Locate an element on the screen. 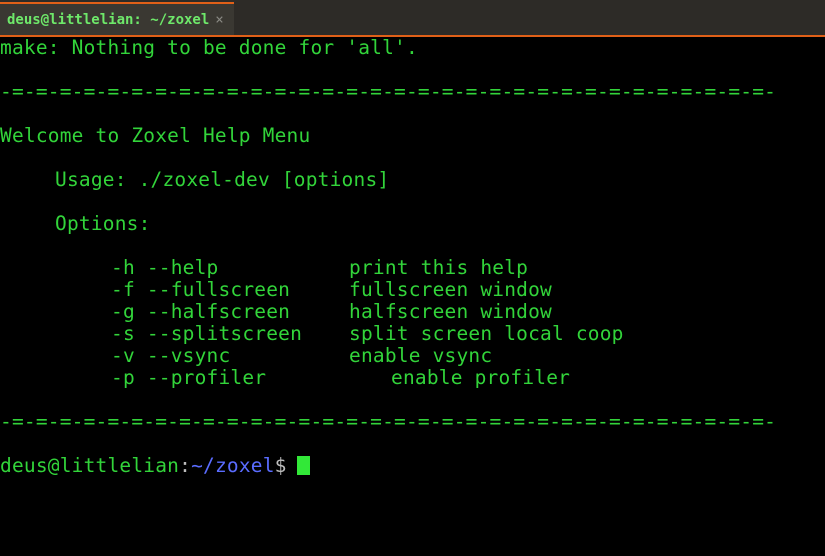 The height and width of the screenshot is (556, 825). tab-bar: deus@littlelian: ~/zoxel × is located at coordinates (412, 18).